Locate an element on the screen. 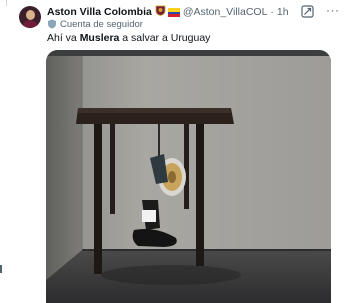  tweet-text: Ahí va Muslera a salvar a Uruguay is located at coordinates (128, 38).